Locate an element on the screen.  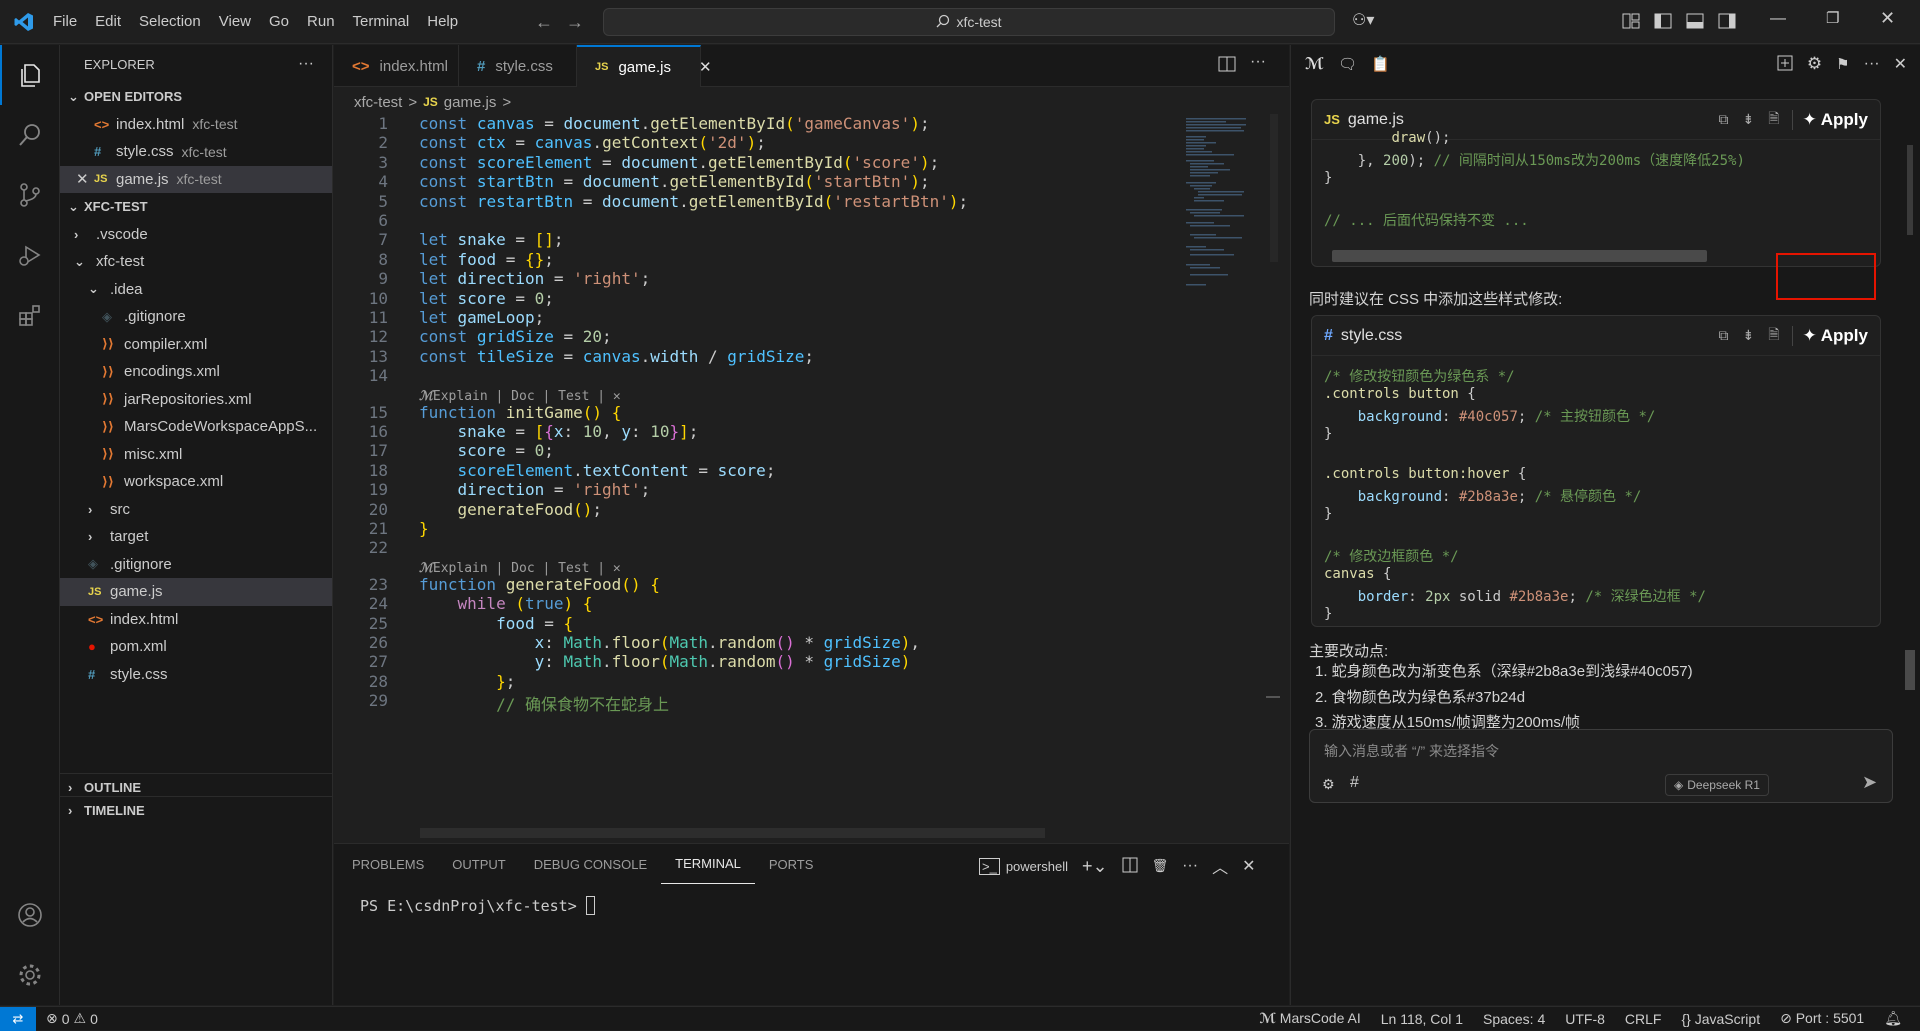
problems-indicator: ⊗ 0 ⚠ 0 is located at coordinates (72, 1018).